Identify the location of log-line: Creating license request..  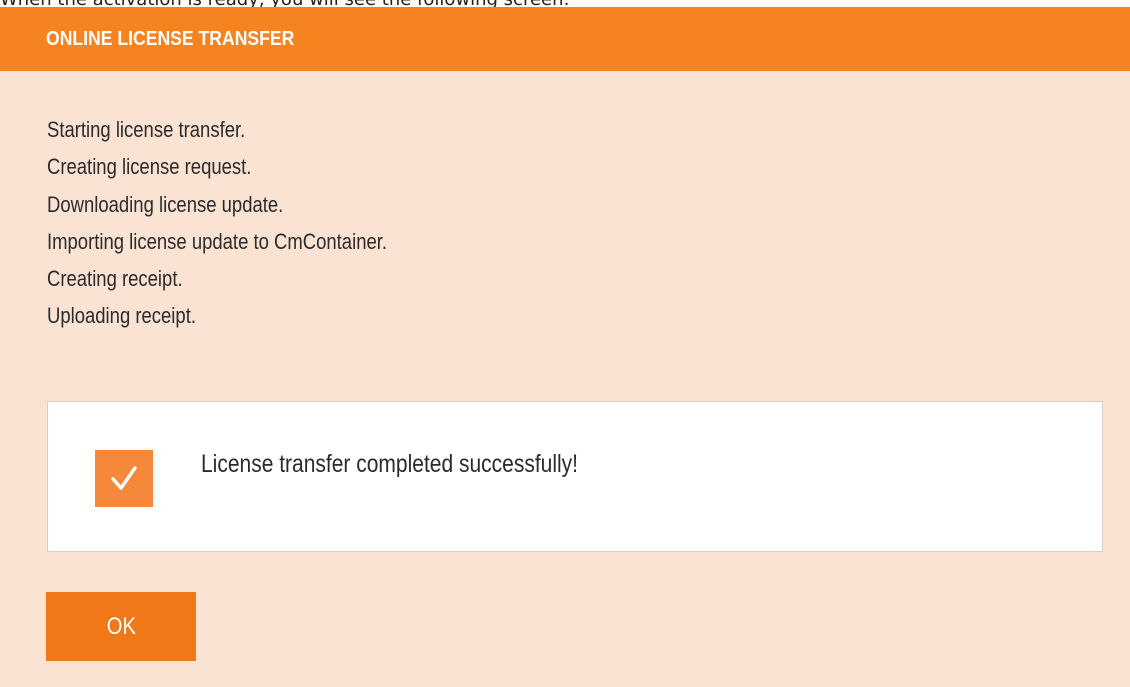
(149, 167).